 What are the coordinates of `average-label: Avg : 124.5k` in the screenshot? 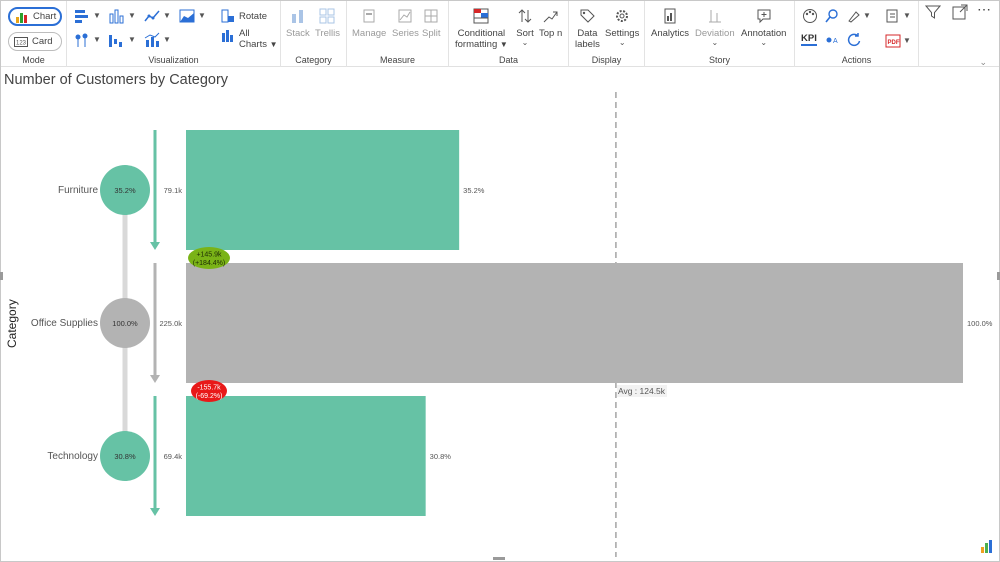 It's located at (642, 391).